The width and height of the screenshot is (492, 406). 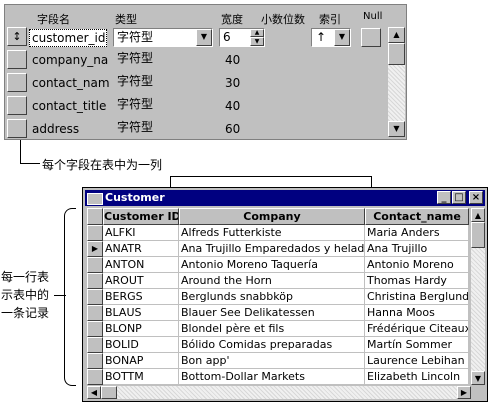 What do you see at coordinates (272, 313) in the screenshot?
I see `cell-company: Blauer See Delikatessen` at bounding box center [272, 313].